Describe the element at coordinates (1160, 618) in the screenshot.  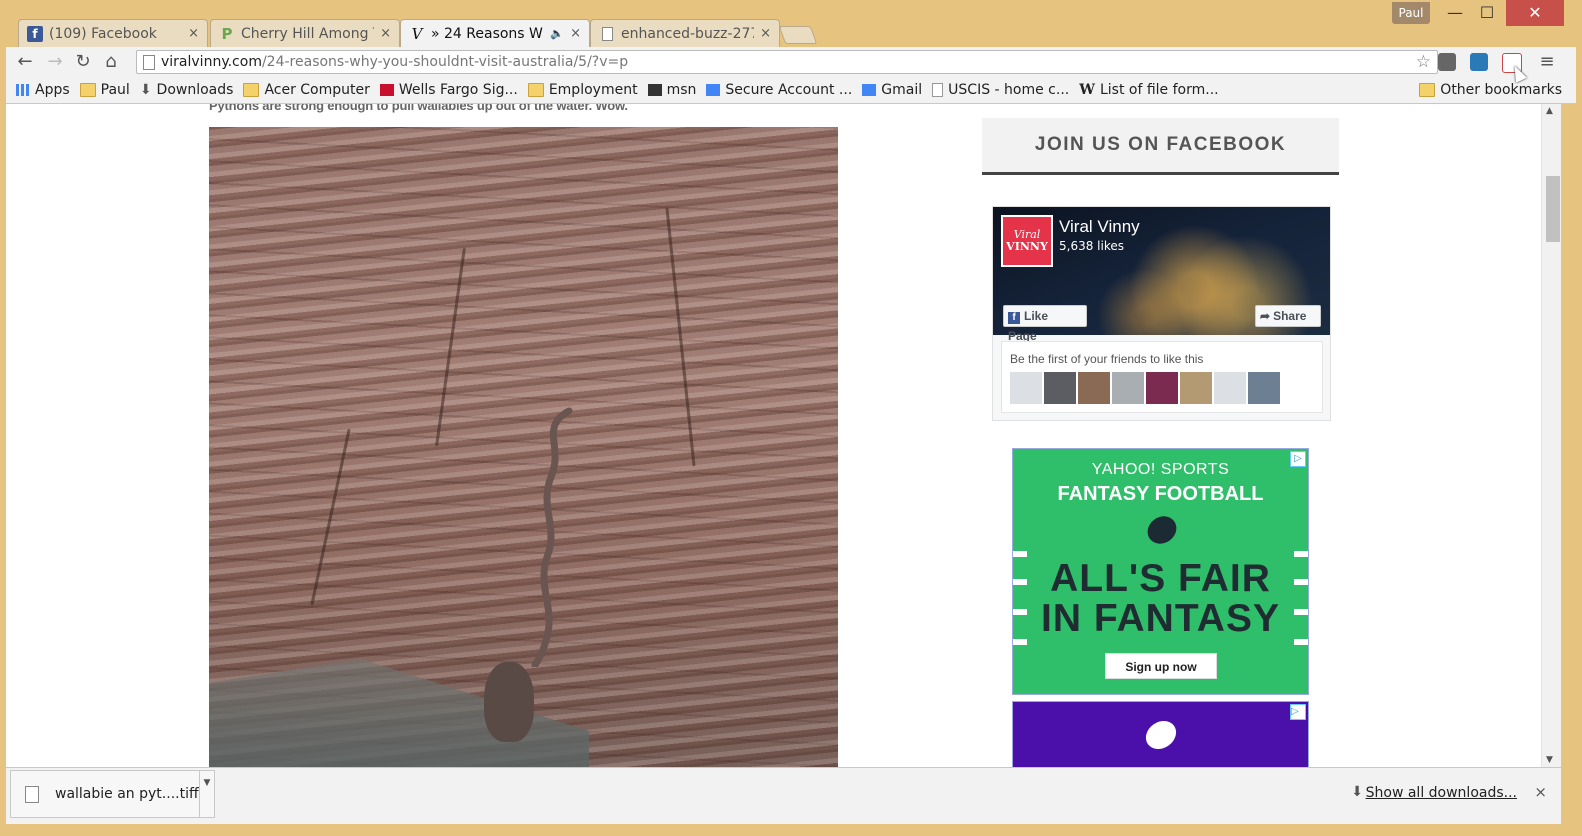
I see `ad-tagline-2: IN FANTASY` at that location.